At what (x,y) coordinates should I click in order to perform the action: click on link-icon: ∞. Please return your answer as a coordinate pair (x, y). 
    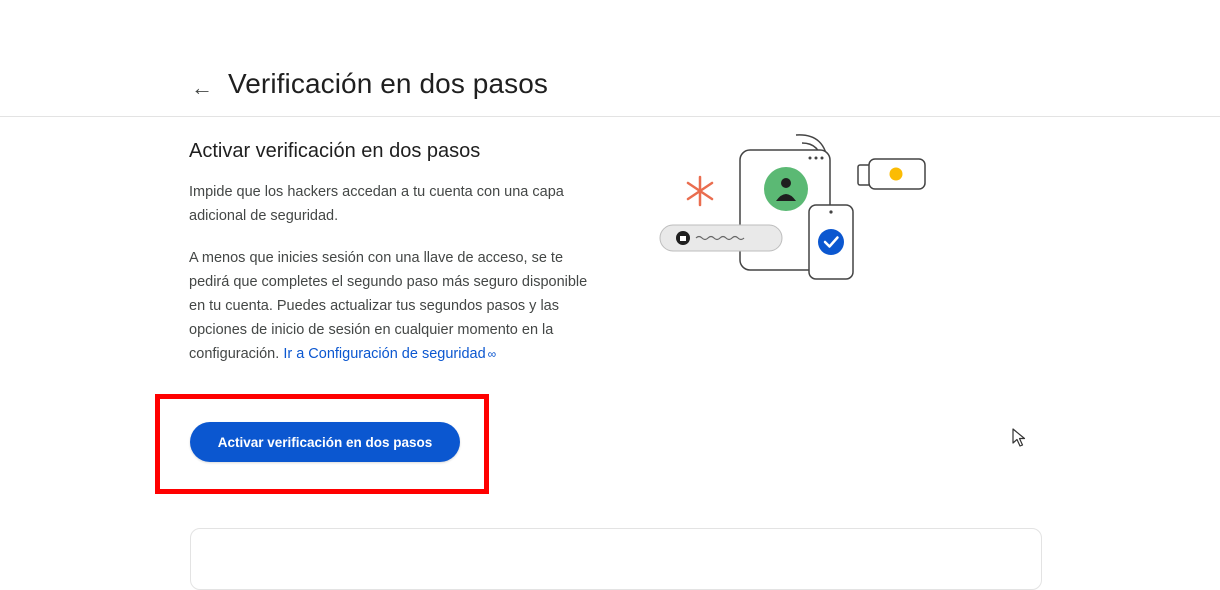
    Looking at the image, I should click on (492, 354).